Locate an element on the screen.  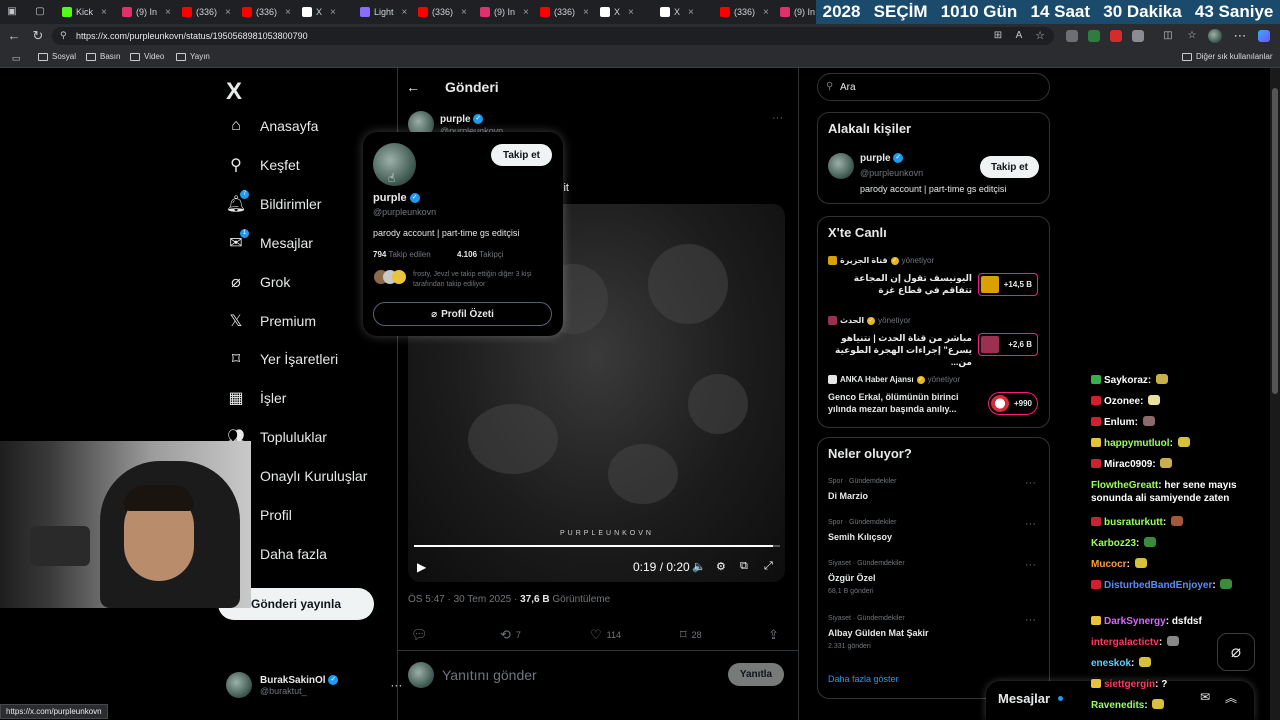
related-avatar is located at coordinates (841, 166).